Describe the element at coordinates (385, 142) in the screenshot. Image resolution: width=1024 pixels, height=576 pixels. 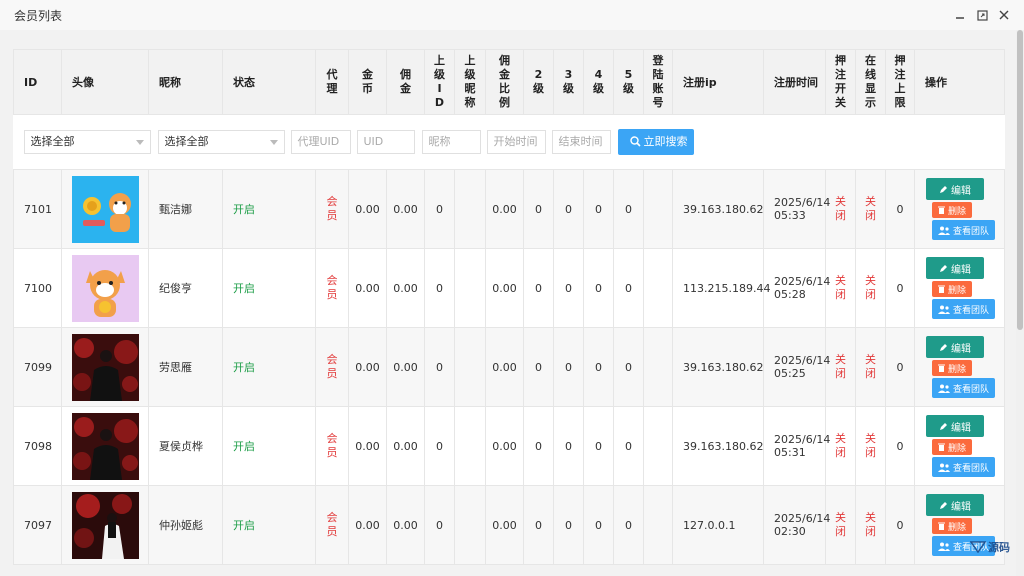
I see `uid-input: UID` at that location.